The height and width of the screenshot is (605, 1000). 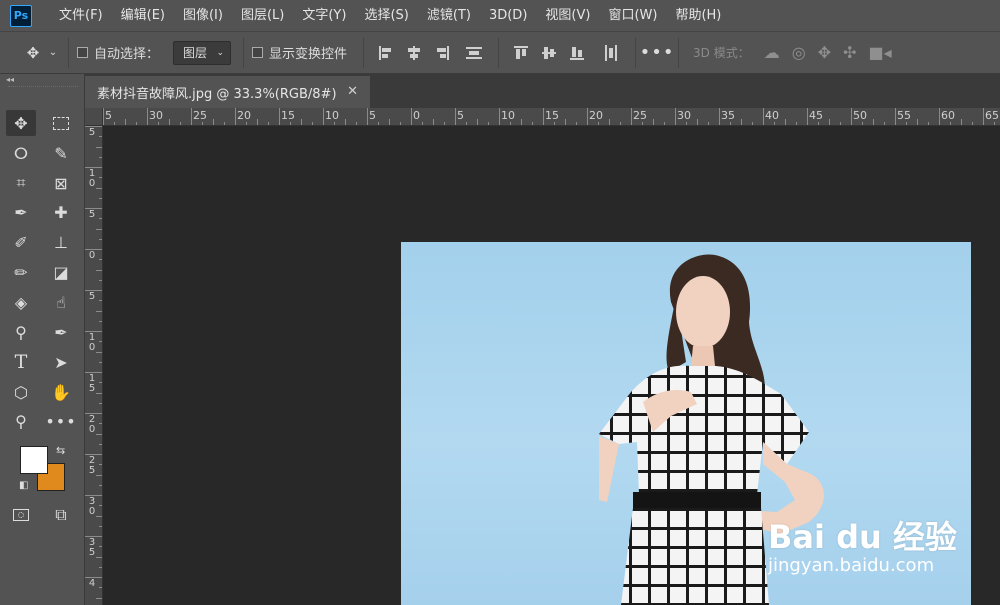 I want to click on move-tool-icon: ✥, so click(x=21, y=123).